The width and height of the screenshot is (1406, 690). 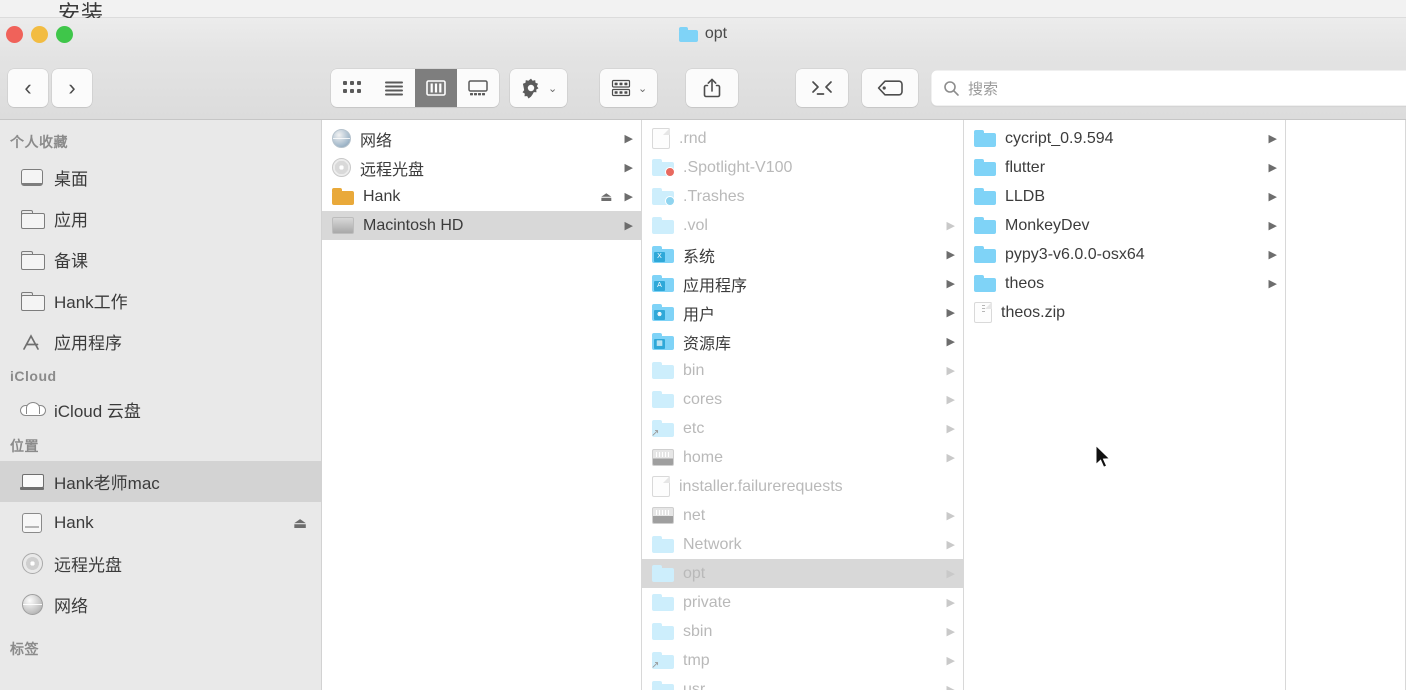 I want to click on list-item: opt ▶, so click(x=802, y=573).